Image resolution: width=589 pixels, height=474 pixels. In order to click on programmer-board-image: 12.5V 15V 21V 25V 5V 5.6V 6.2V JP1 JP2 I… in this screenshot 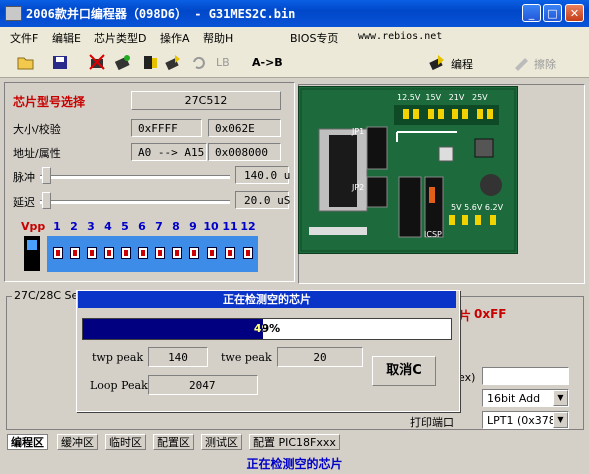, I will do `click(408, 170)`.